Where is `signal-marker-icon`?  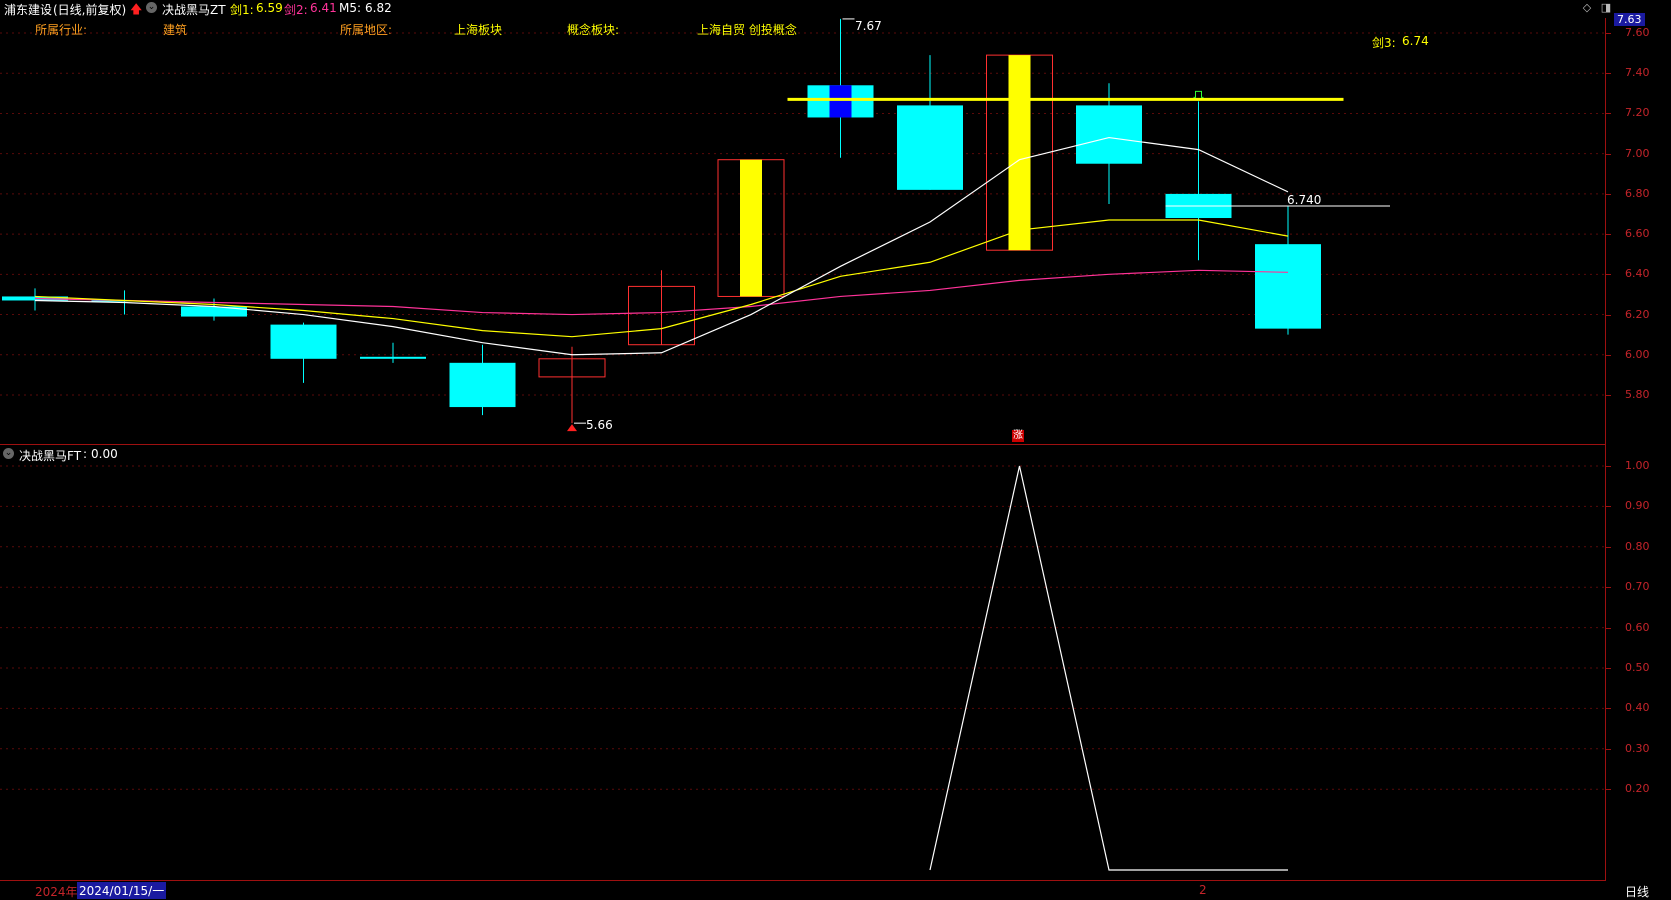 signal-marker-icon is located at coordinates (1198, 94).